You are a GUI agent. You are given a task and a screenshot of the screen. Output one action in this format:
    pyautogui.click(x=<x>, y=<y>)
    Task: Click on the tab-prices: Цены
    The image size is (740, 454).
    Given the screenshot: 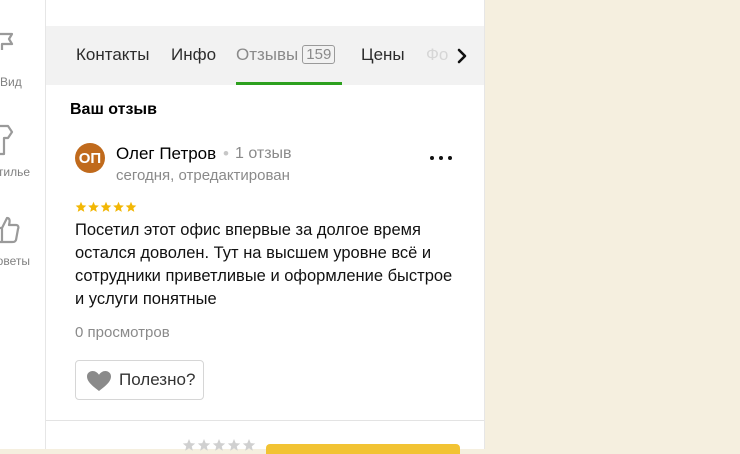 What is the action you would take?
    pyautogui.click(x=383, y=55)
    